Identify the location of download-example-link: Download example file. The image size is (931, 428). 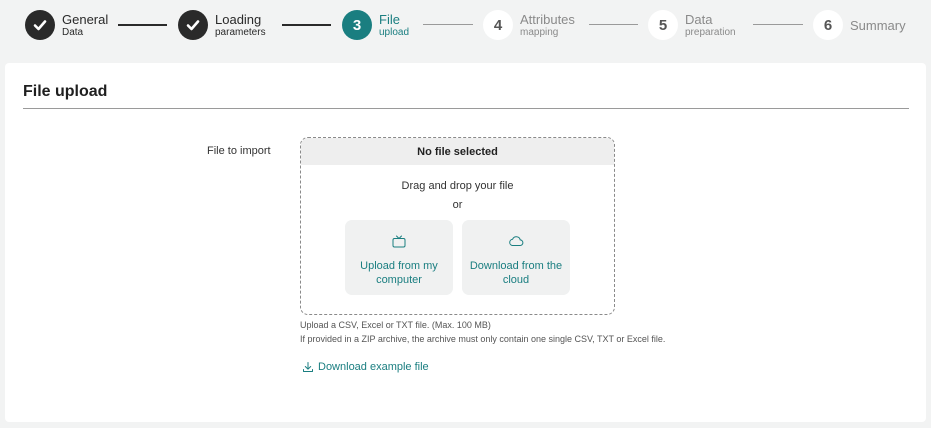
(365, 367).